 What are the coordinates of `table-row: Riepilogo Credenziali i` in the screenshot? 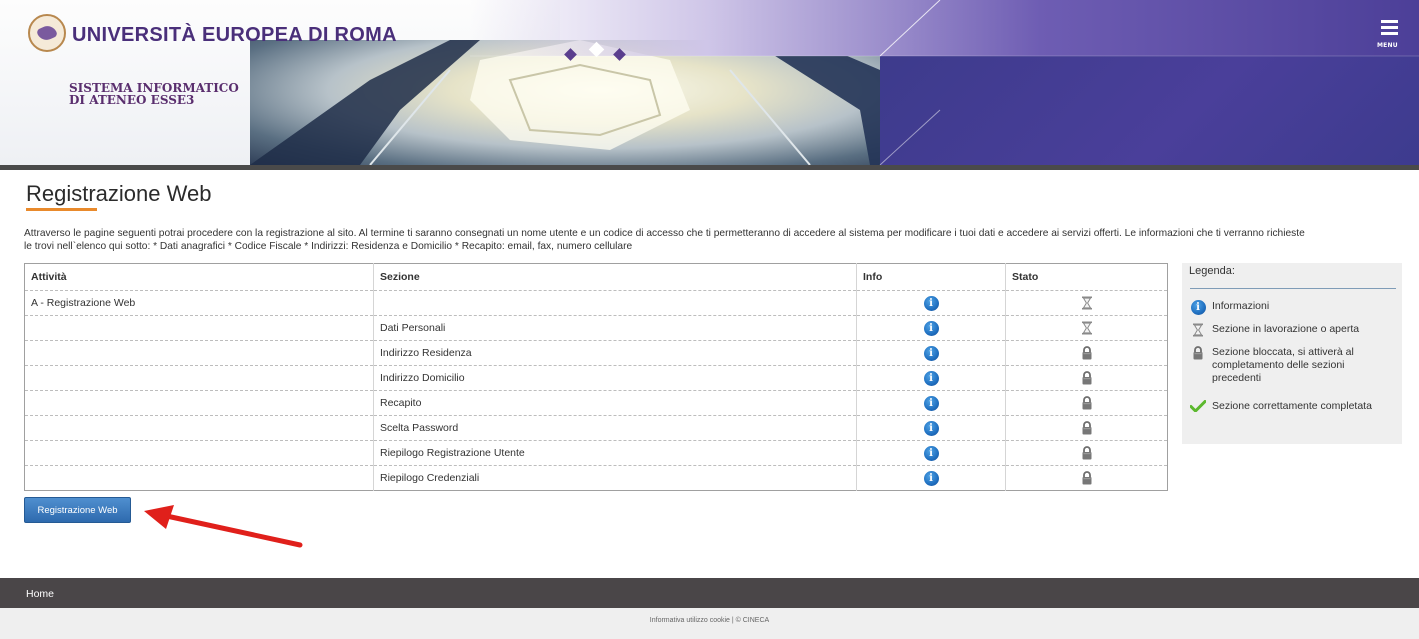 It's located at (596, 478).